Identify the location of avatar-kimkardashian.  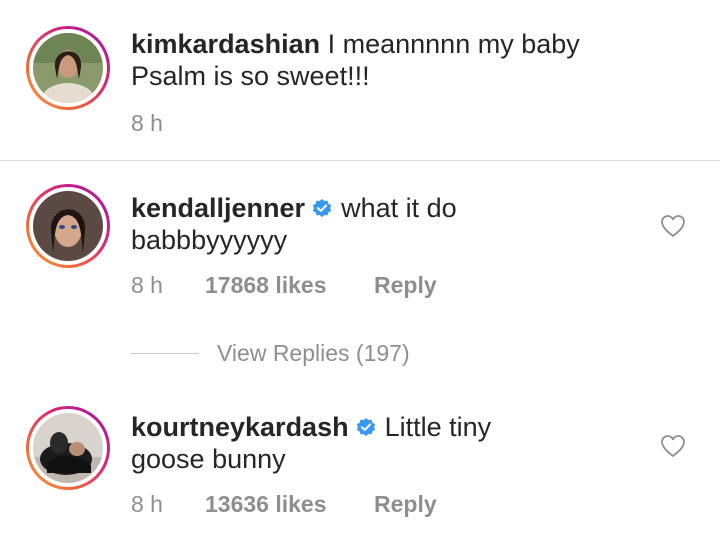
(68, 68).